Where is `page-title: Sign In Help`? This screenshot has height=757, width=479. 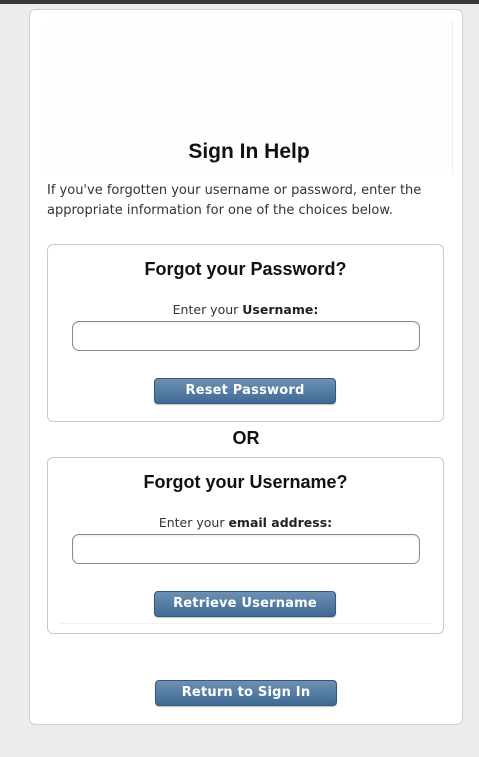
page-title: Sign In Help is located at coordinates (249, 151).